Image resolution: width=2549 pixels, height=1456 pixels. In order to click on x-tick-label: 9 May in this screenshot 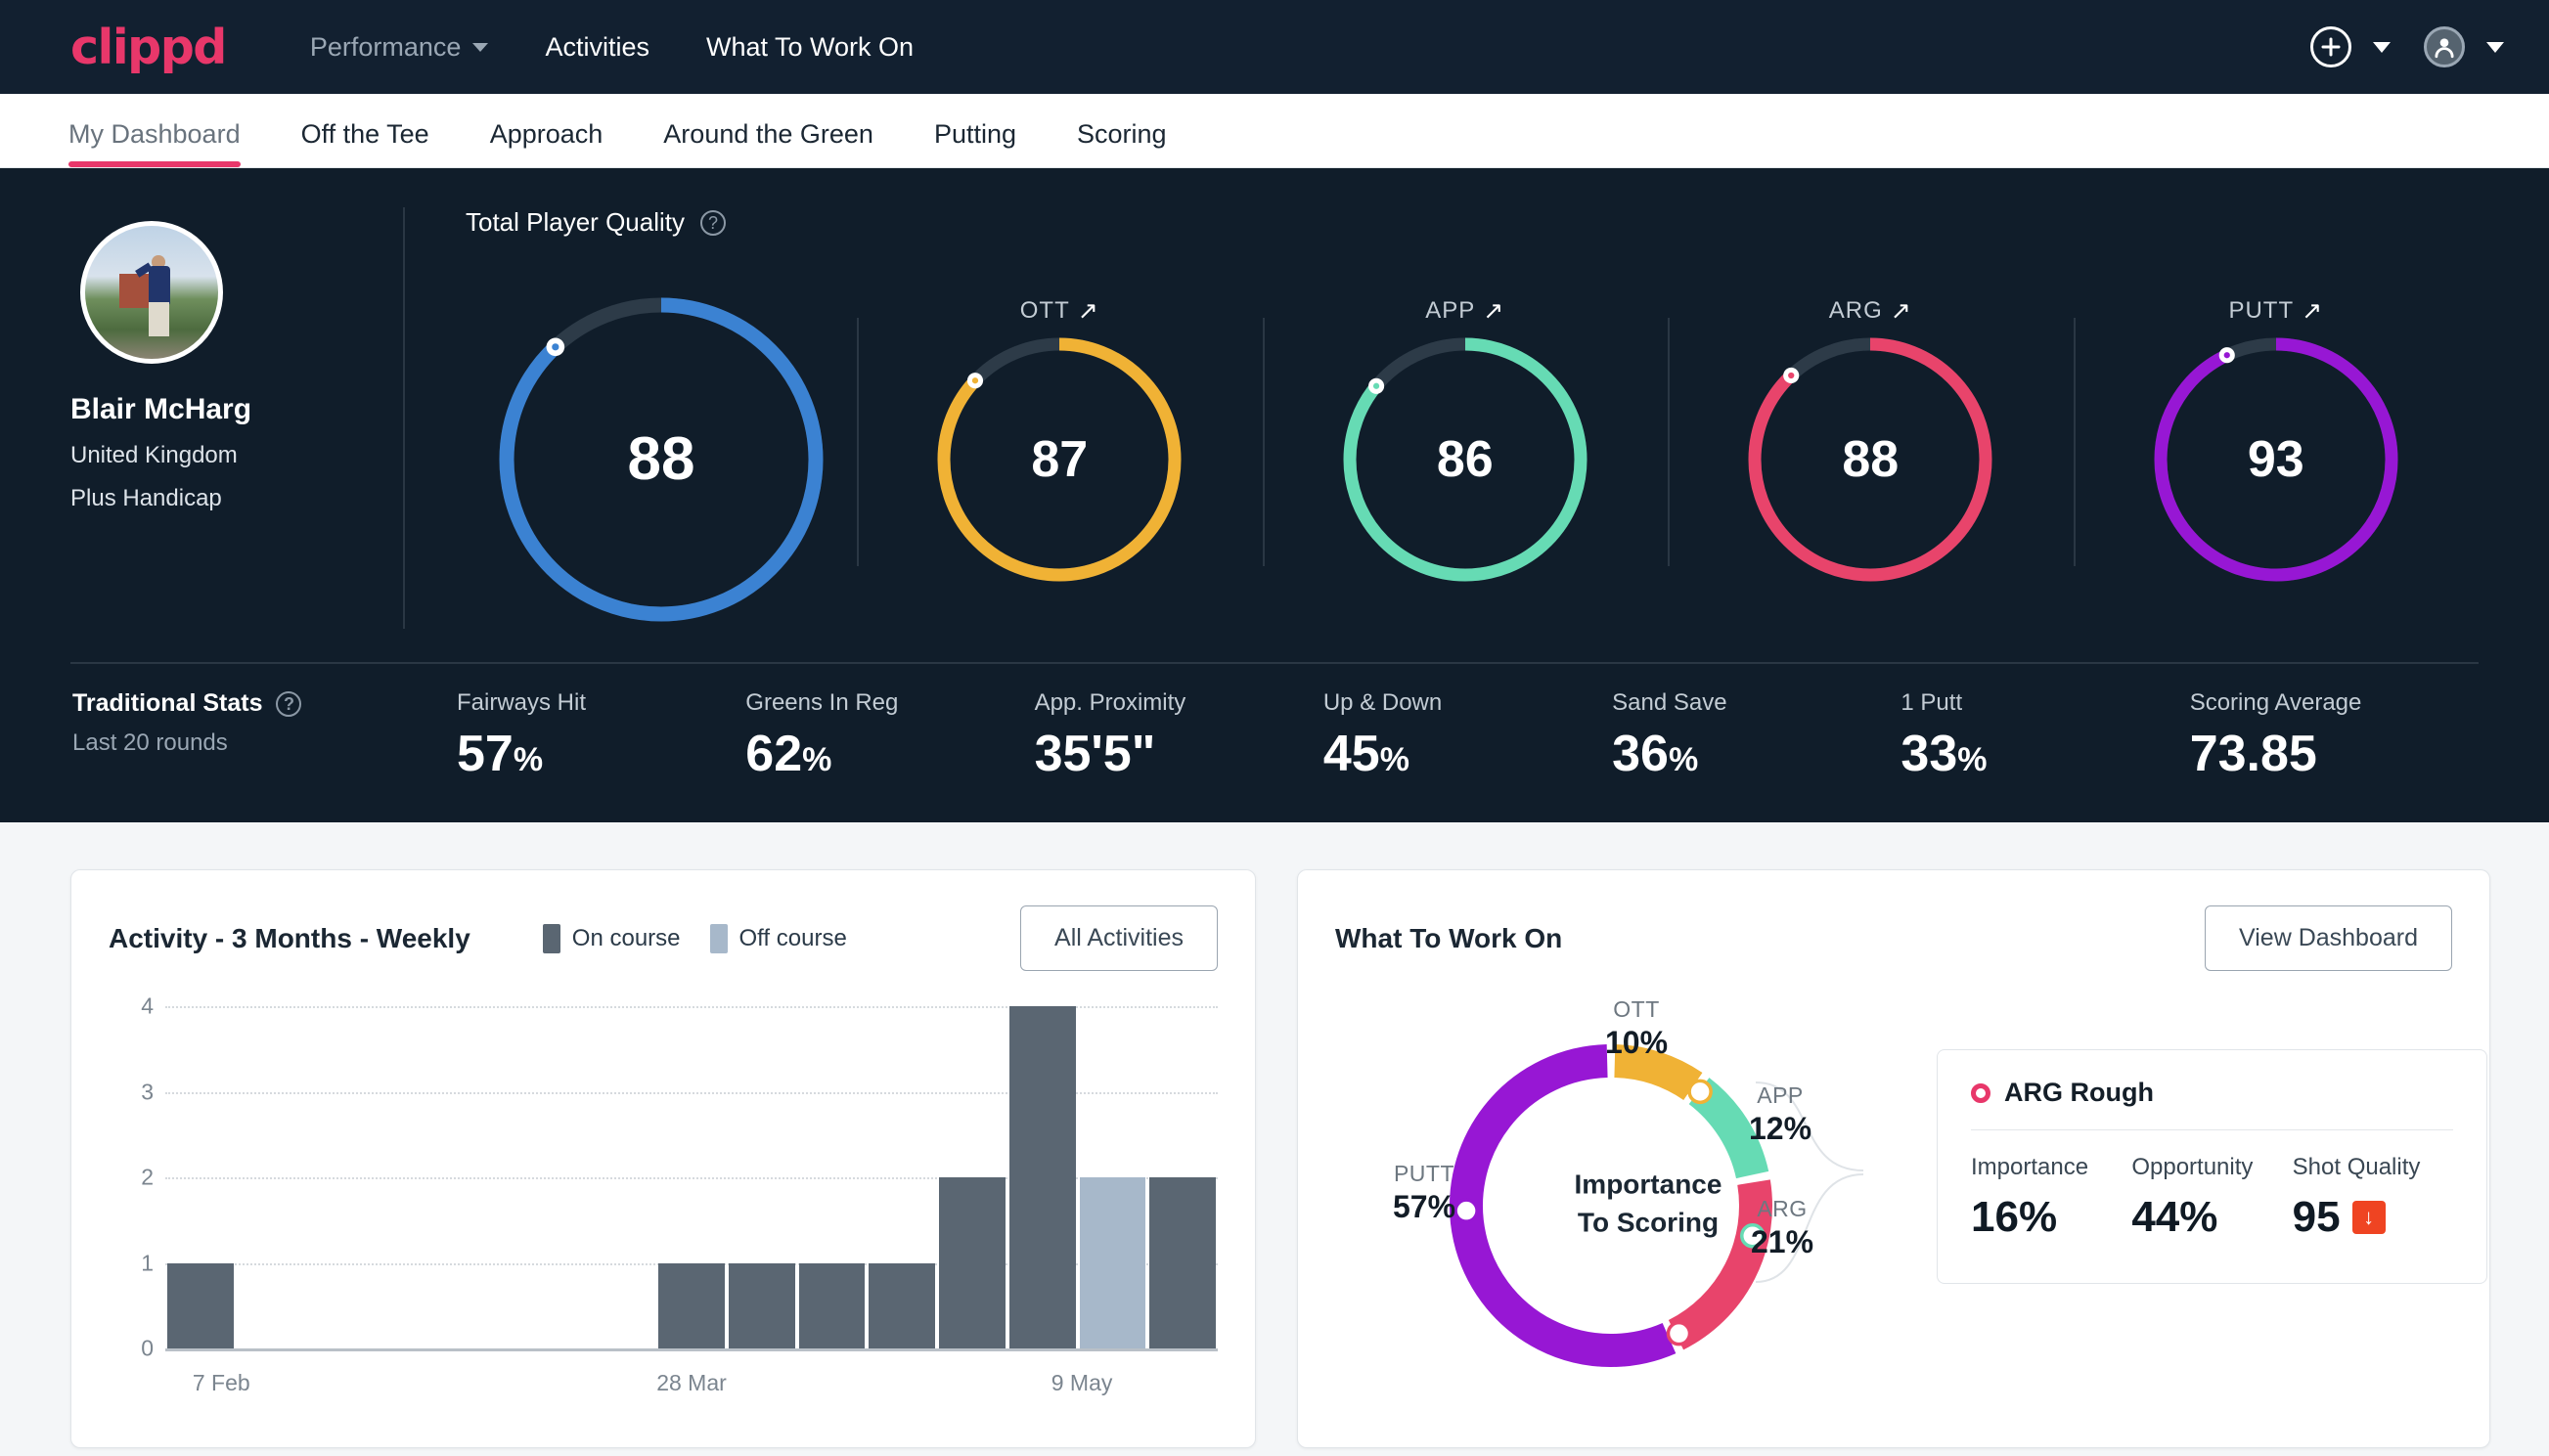, I will do `click(1082, 1382)`.